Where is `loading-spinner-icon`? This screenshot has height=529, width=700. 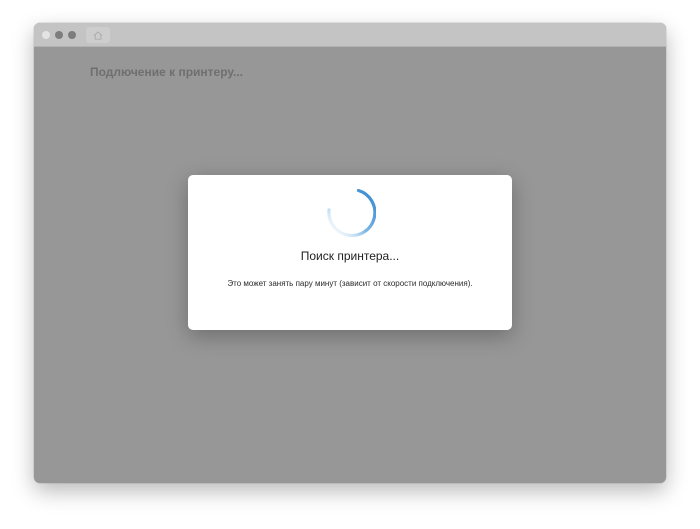 loading-spinner-icon is located at coordinates (351, 213).